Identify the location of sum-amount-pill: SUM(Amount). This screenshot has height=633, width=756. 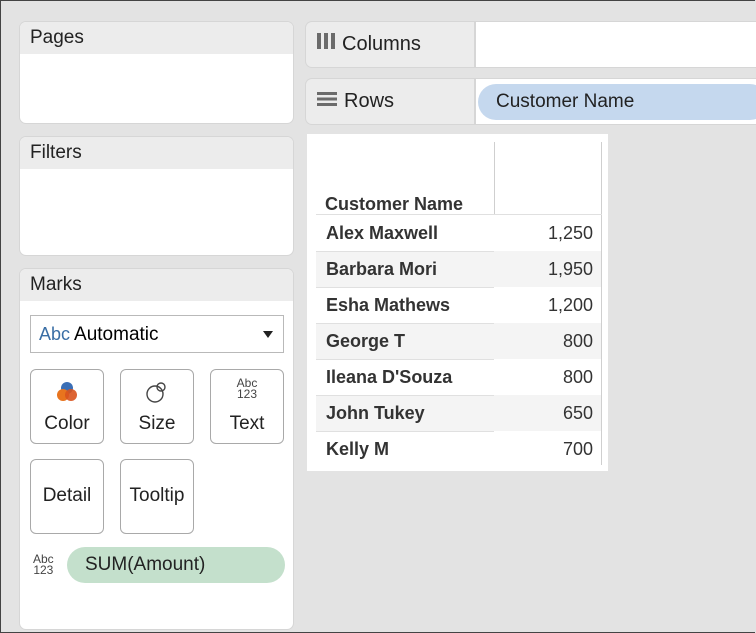
(176, 565).